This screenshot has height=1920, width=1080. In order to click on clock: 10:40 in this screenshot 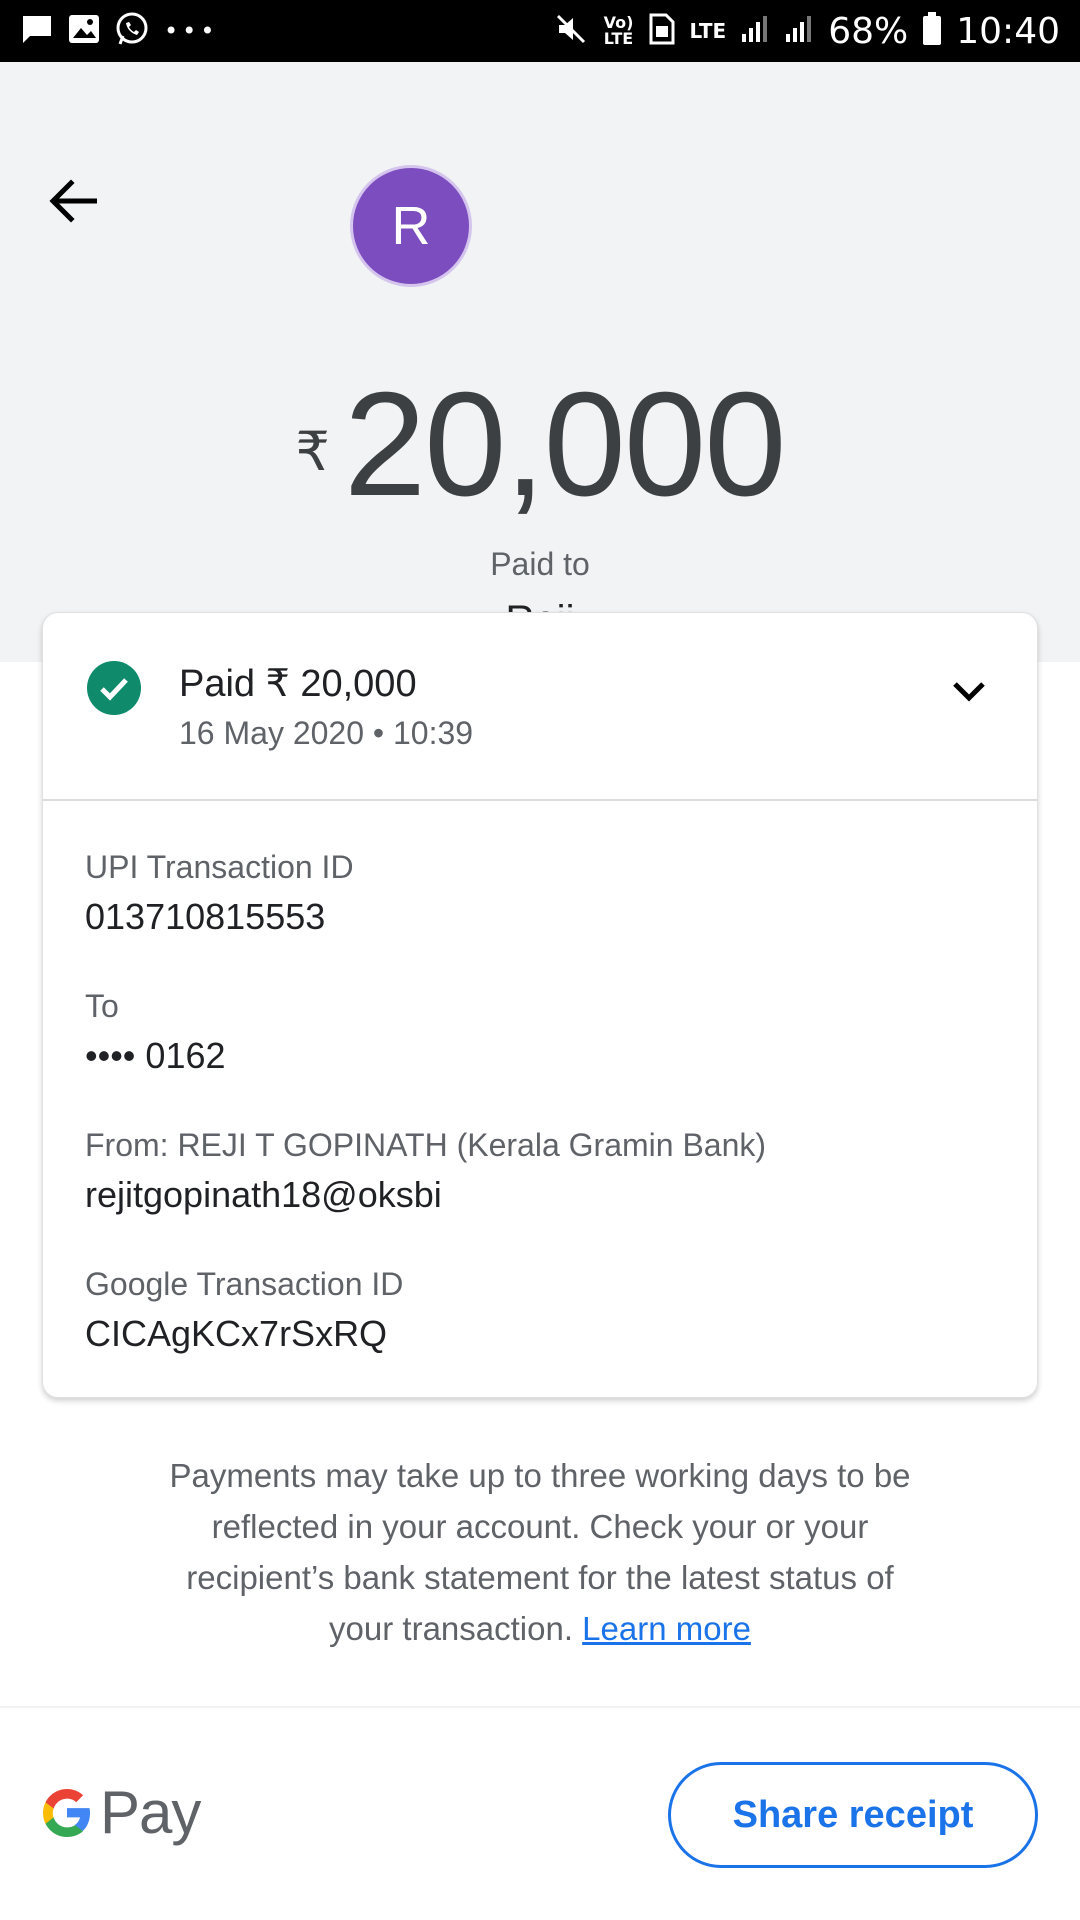, I will do `click(1008, 31)`.